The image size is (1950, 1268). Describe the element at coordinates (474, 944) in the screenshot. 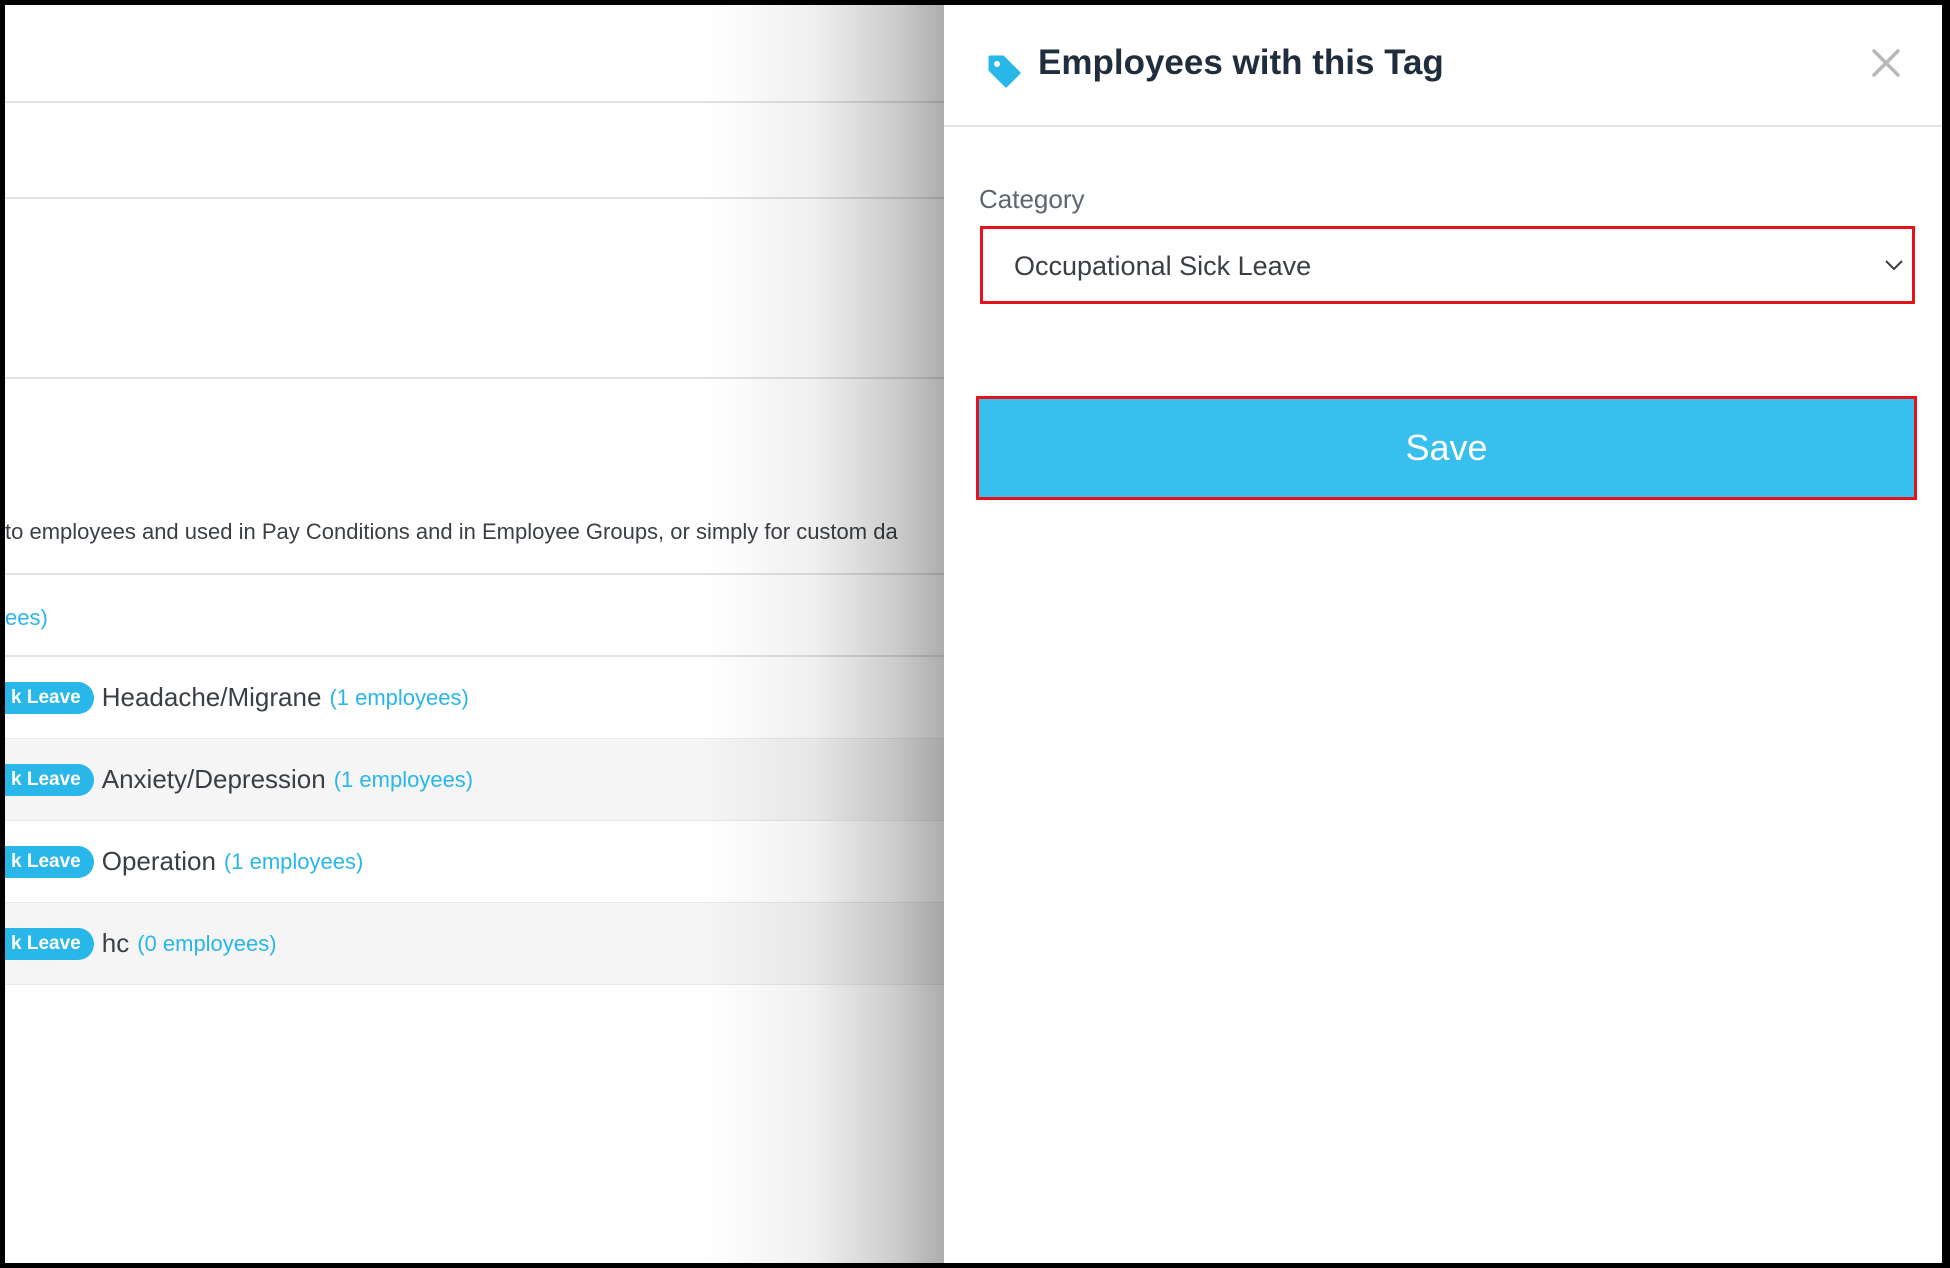

I see `tag-row: k Leave hc (0 employees)` at that location.